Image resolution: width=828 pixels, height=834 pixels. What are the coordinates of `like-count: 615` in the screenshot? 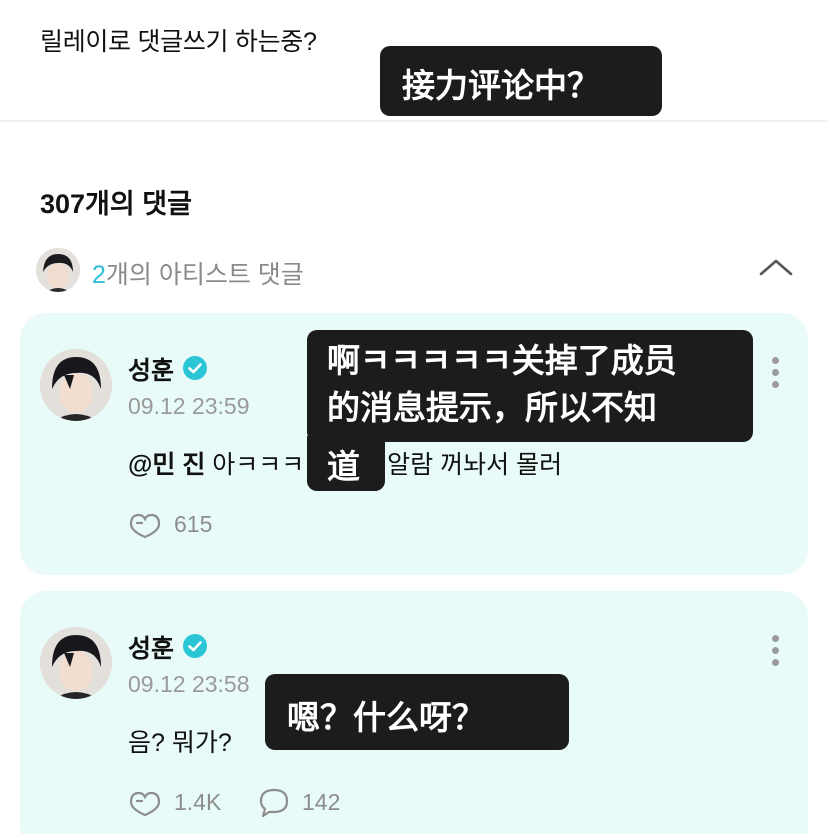 It's located at (193, 523).